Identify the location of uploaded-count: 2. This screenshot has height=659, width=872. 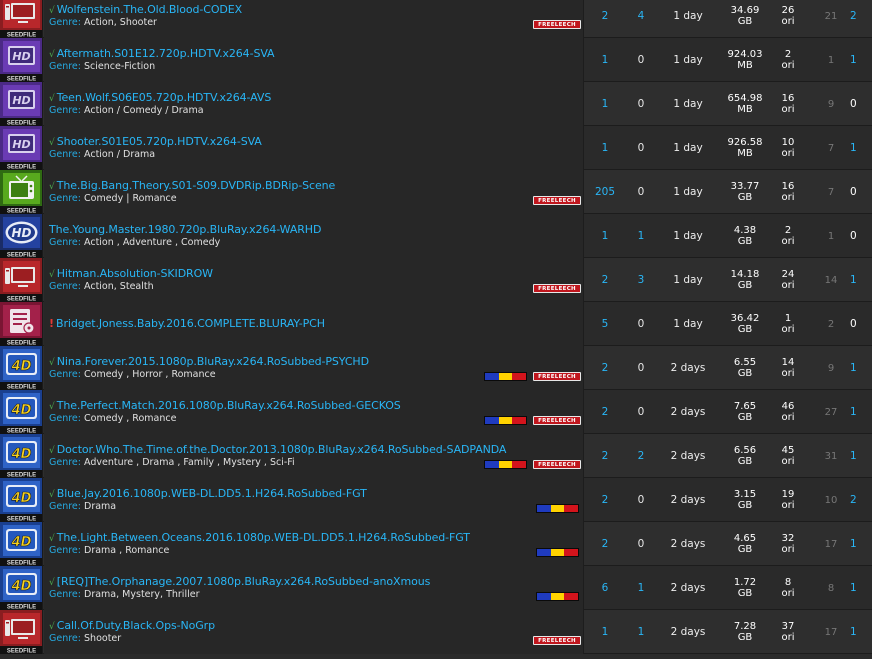
(831, 324).